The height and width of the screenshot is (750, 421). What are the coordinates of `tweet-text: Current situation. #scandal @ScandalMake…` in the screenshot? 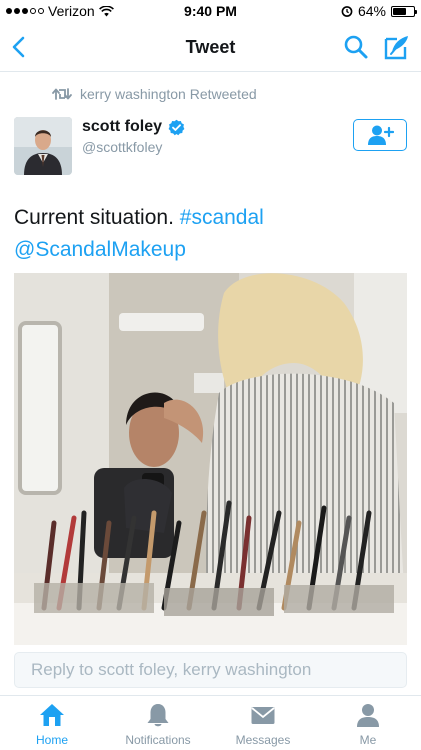 It's located at (211, 234).